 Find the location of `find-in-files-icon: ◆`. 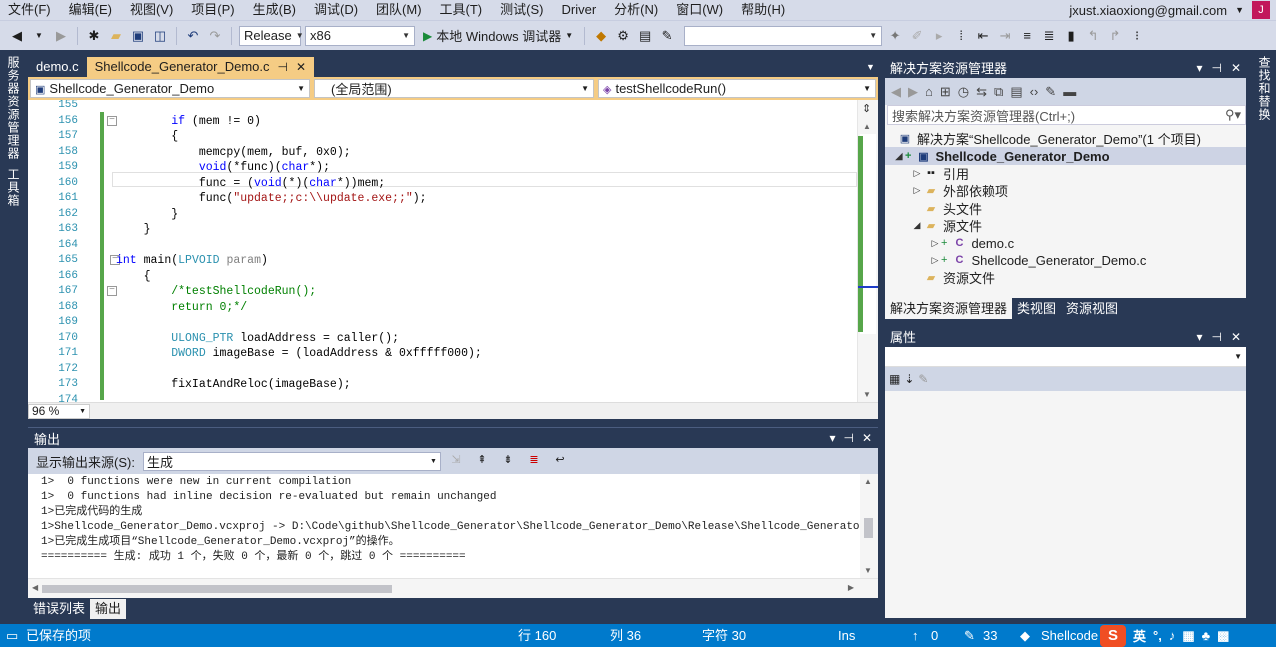

find-in-files-icon: ◆ is located at coordinates (601, 36).